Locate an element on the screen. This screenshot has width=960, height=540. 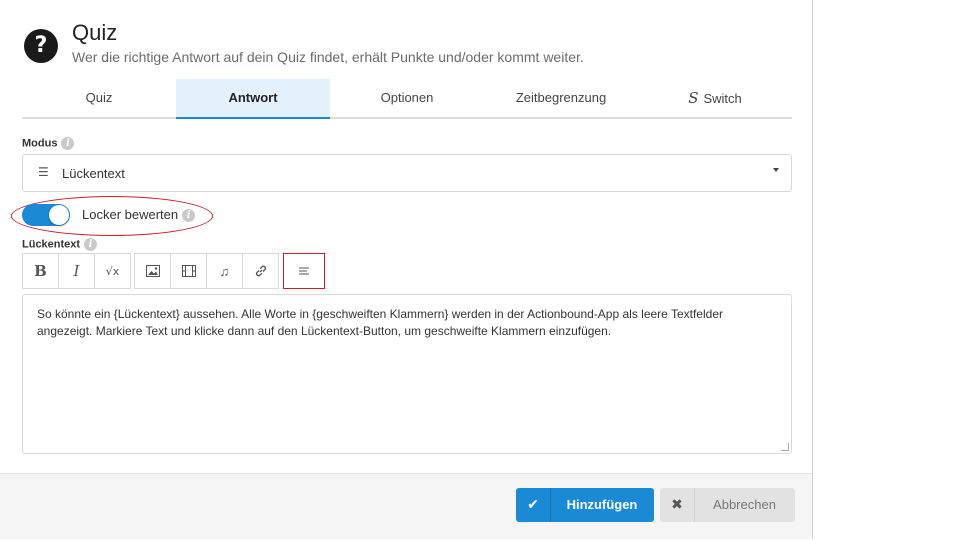
toggle-label-row: Locker bewerten i is located at coordinates (139, 215).